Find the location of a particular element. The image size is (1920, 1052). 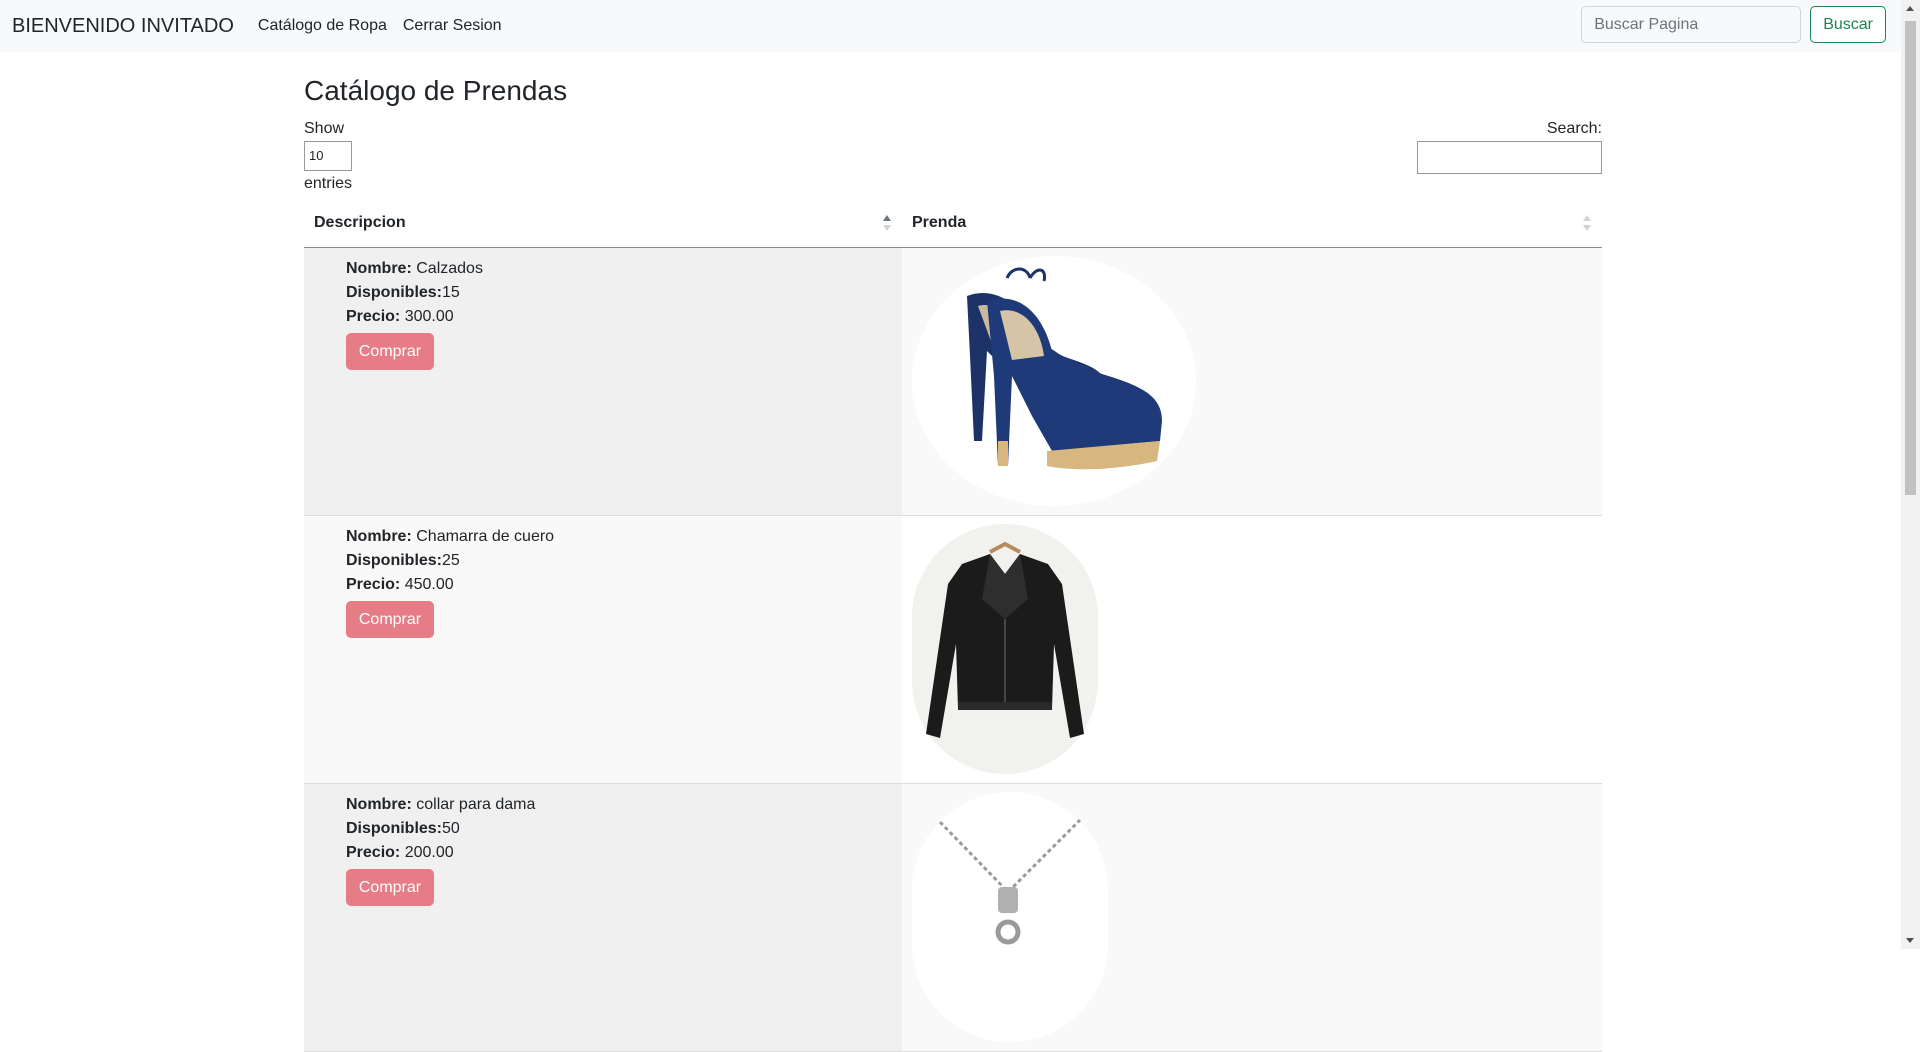

navbar-brand: BIENVENIDO INVITADO is located at coordinates (123, 26).